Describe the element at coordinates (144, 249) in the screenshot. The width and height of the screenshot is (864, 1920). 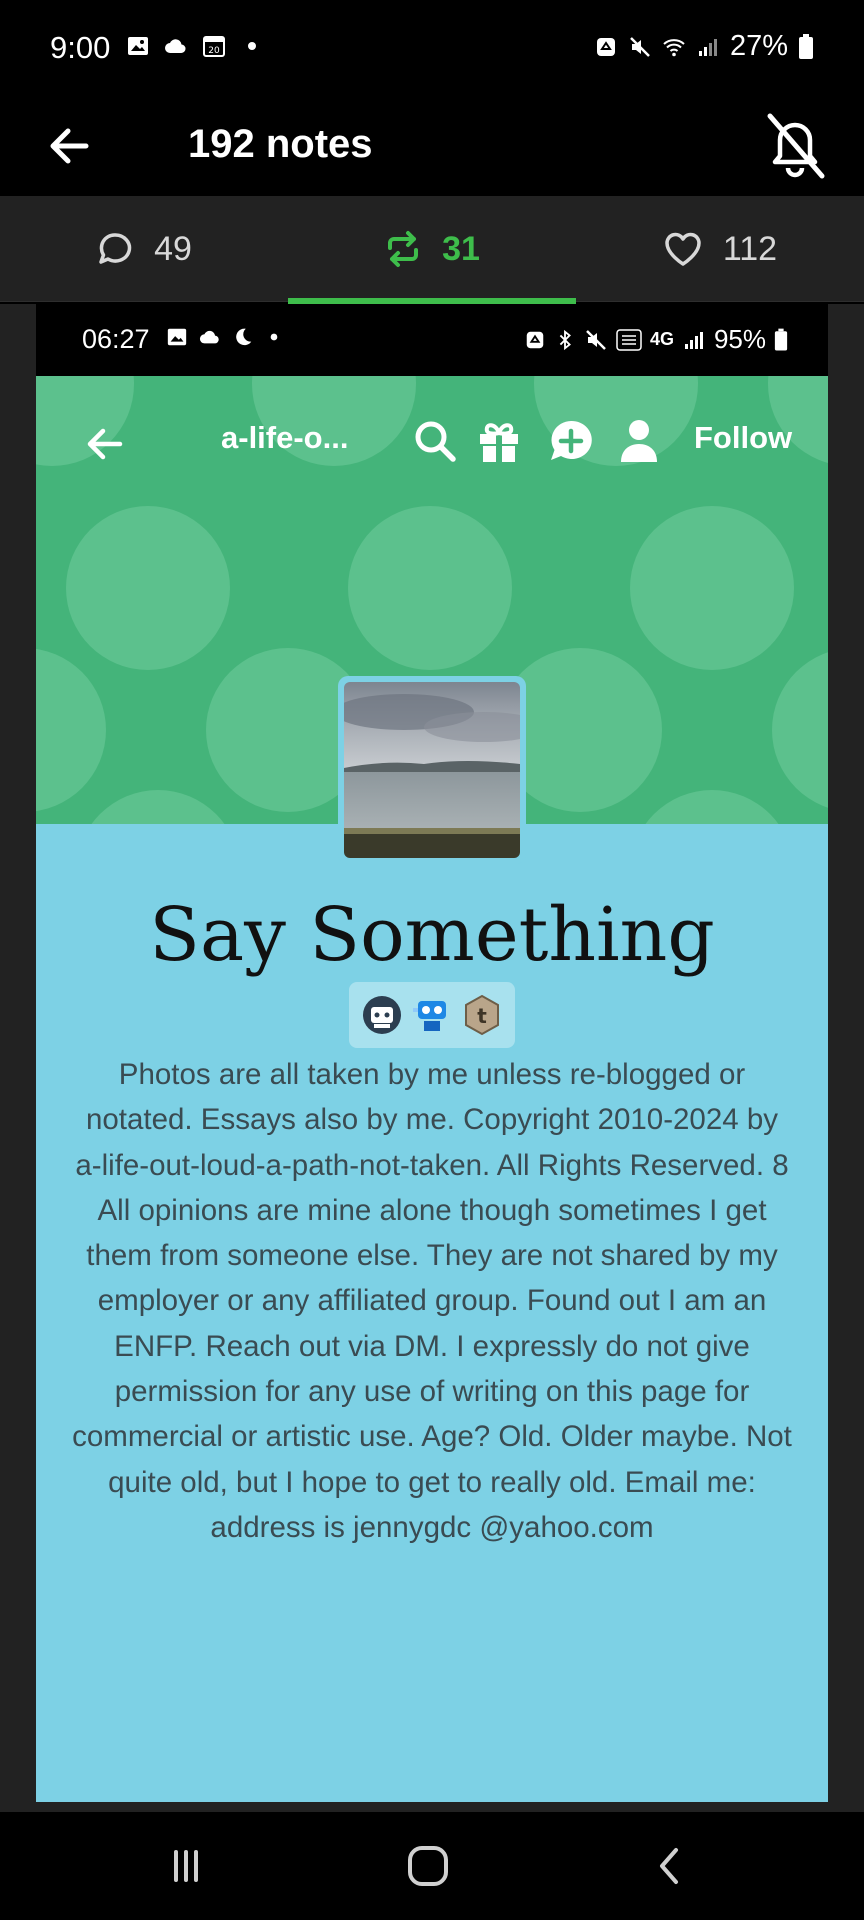
I see `tab-replies: 49` at that location.